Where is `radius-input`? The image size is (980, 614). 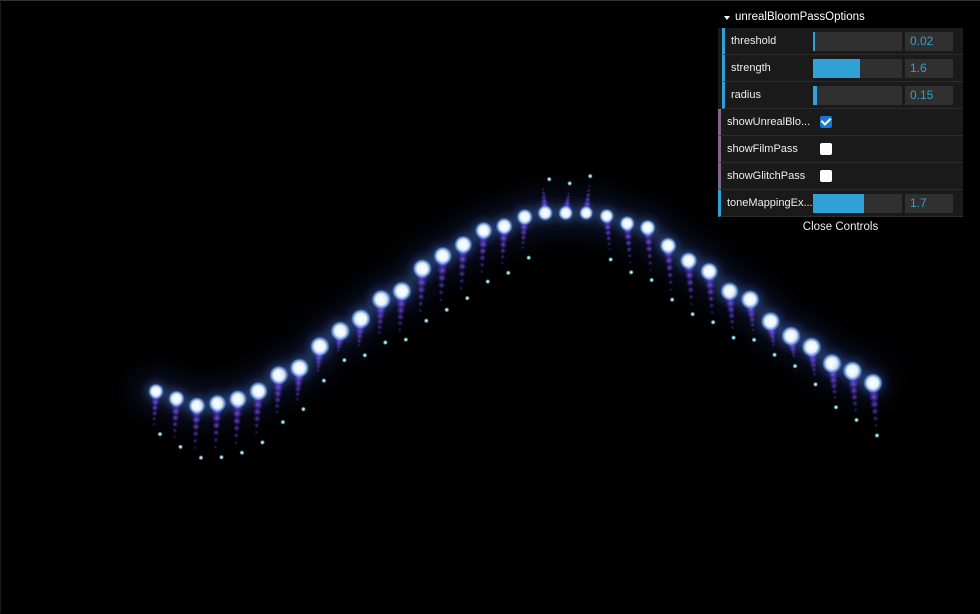
radius-input is located at coordinates (929, 95).